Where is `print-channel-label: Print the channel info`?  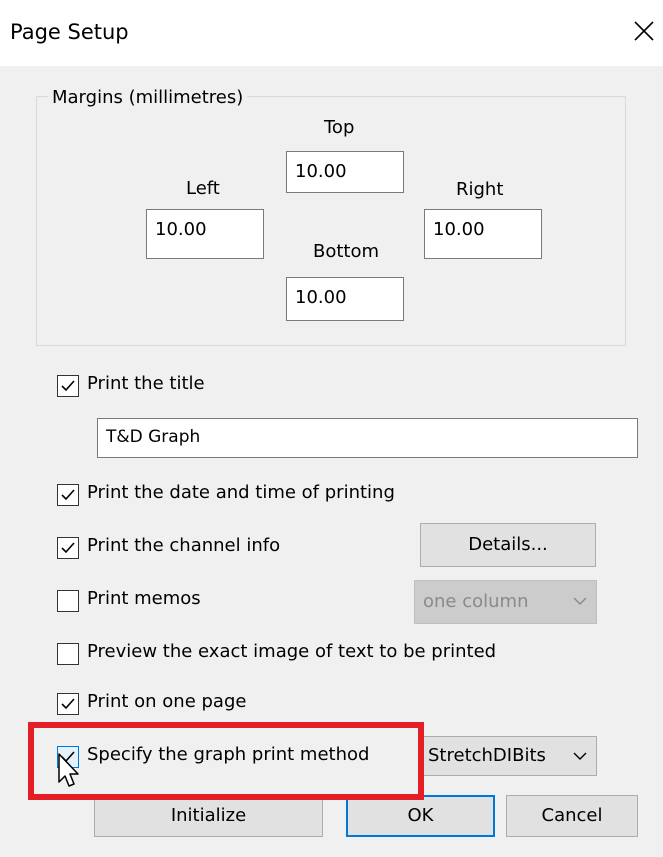
print-channel-label: Print the channel info is located at coordinates (183, 545).